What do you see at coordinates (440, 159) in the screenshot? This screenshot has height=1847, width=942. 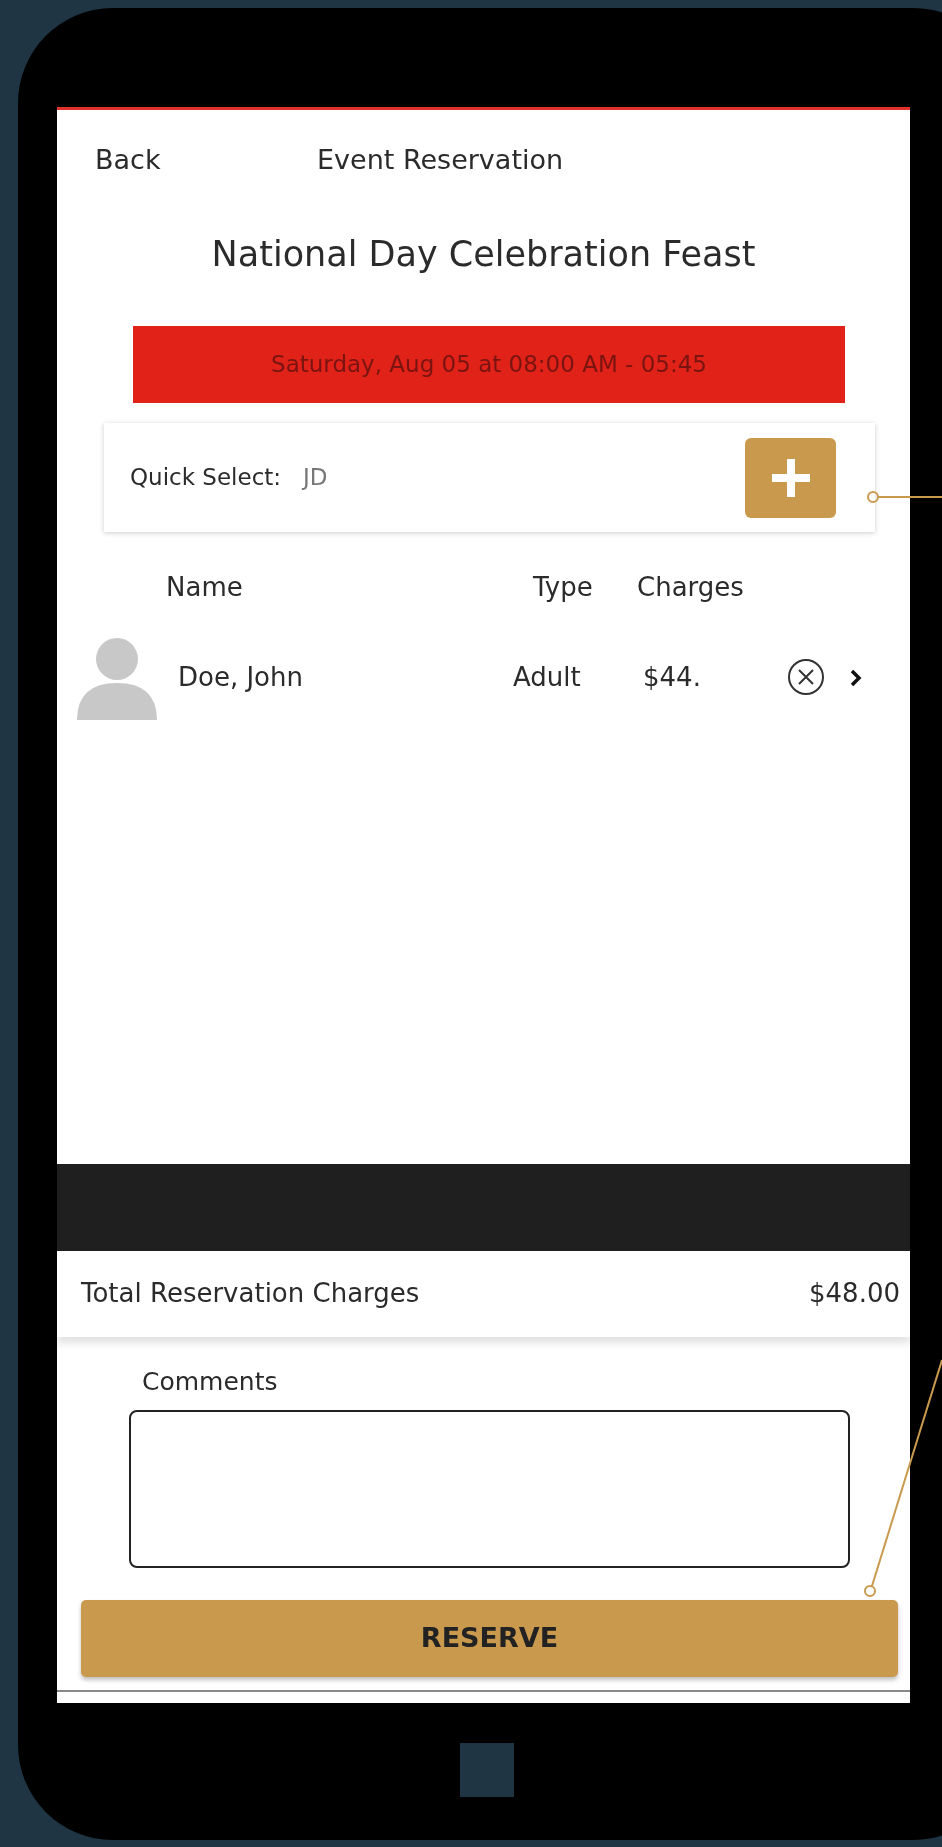 I see `screen-title: Event Reservation` at bounding box center [440, 159].